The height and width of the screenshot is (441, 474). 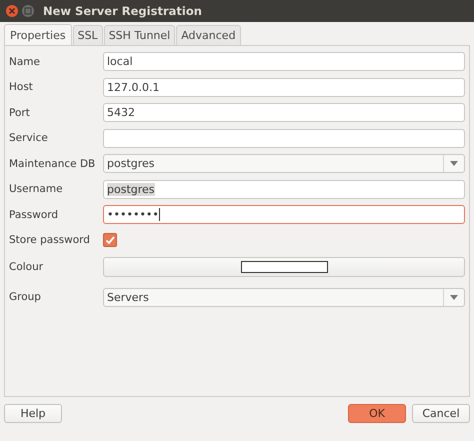 I want to click on field-label: Colour, so click(x=26, y=267).